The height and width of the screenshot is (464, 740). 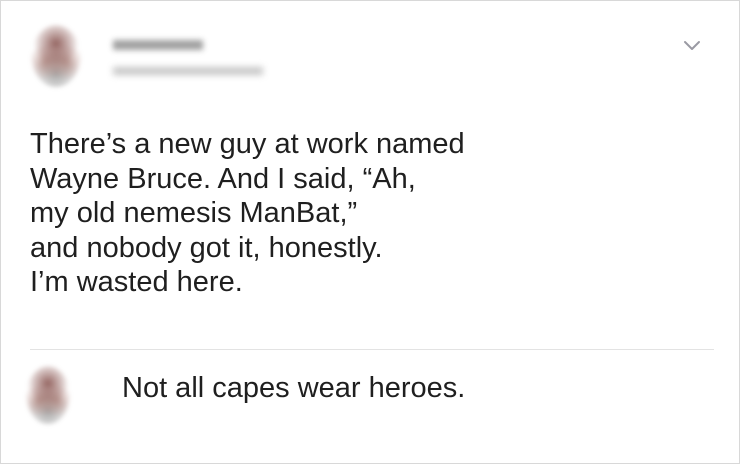 What do you see at coordinates (223, 178) in the screenshot?
I see `tweet-text-line: Wayne Bruce. And I said, “Ah,` at bounding box center [223, 178].